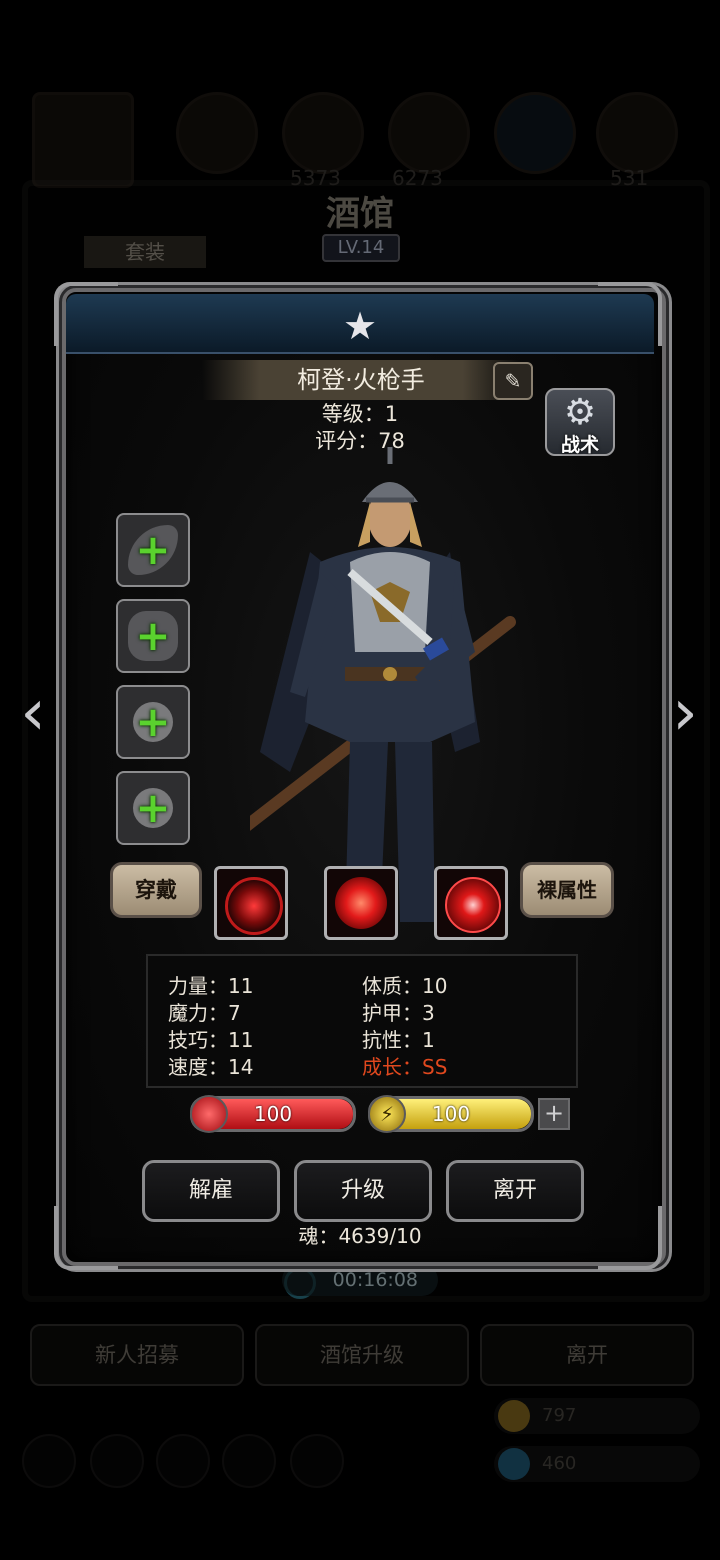 Image resolution: width=720 pixels, height=1560 pixels. What do you see at coordinates (217, 133) in the screenshot?
I see `wood-resource-icon` at bounding box center [217, 133].